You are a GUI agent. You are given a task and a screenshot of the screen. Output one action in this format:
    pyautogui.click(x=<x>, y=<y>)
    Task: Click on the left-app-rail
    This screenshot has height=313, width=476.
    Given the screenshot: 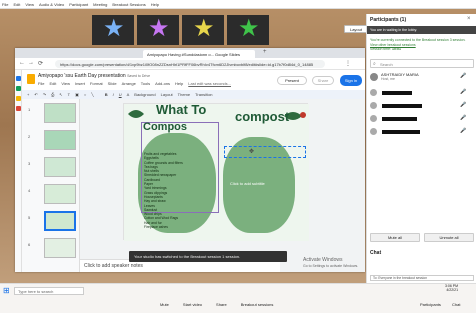 What is the action you would take?
    pyautogui.click(x=18, y=171)
    